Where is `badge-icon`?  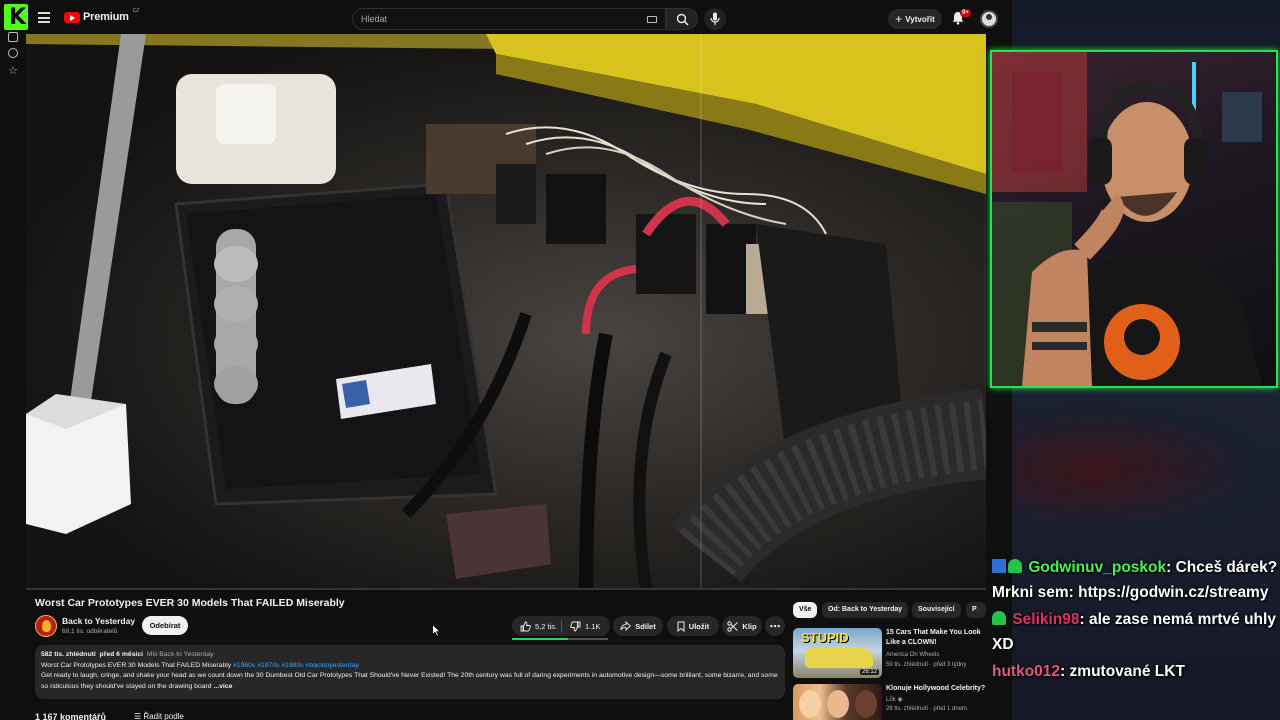 badge-icon is located at coordinates (999, 566).